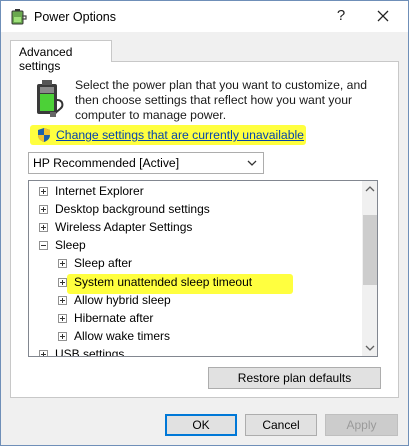 Image resolution: width=409 pixels, height=446 pixels. Describe the element at coordinates (124, 227) in the screenshot. I see `tree-item-label: Wireless Adapter Settings` at that location.